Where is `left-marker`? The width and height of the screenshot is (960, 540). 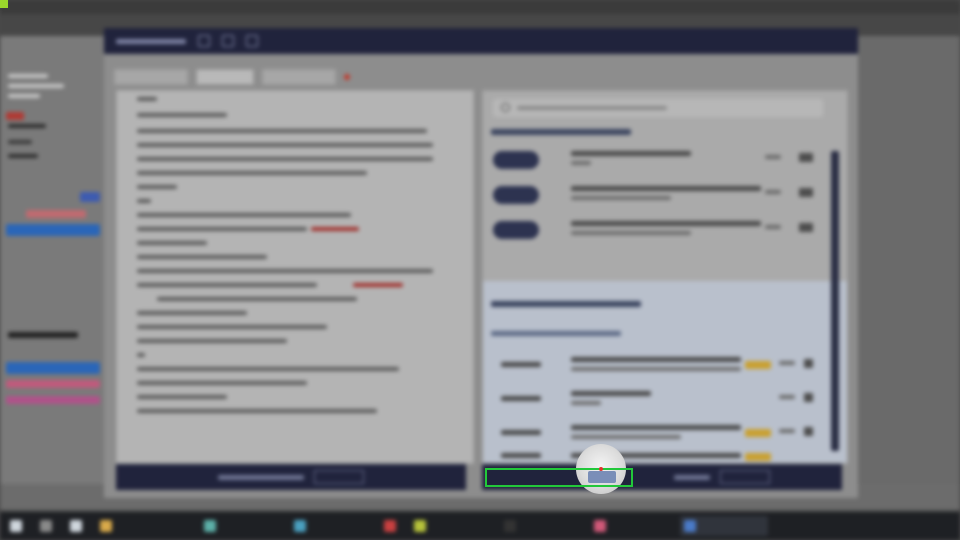
left-marker is located at coordinates (15, 116).